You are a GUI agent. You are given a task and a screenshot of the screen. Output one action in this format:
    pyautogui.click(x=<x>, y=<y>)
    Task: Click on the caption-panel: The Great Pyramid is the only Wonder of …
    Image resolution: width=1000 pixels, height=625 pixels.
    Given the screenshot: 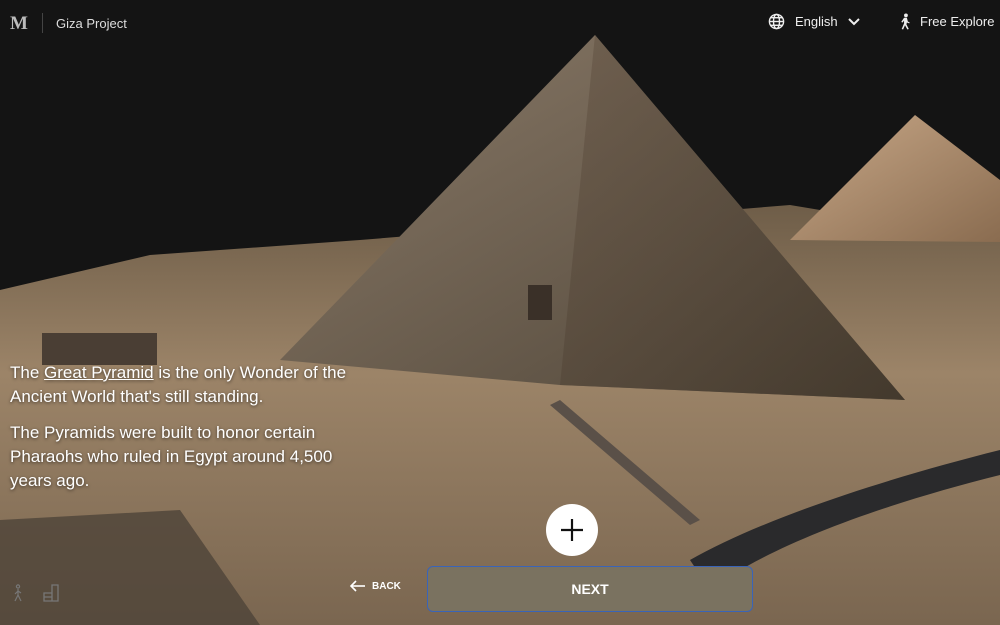 What is the action you would take?
    pyautogui.click(x=180, y=433)
    